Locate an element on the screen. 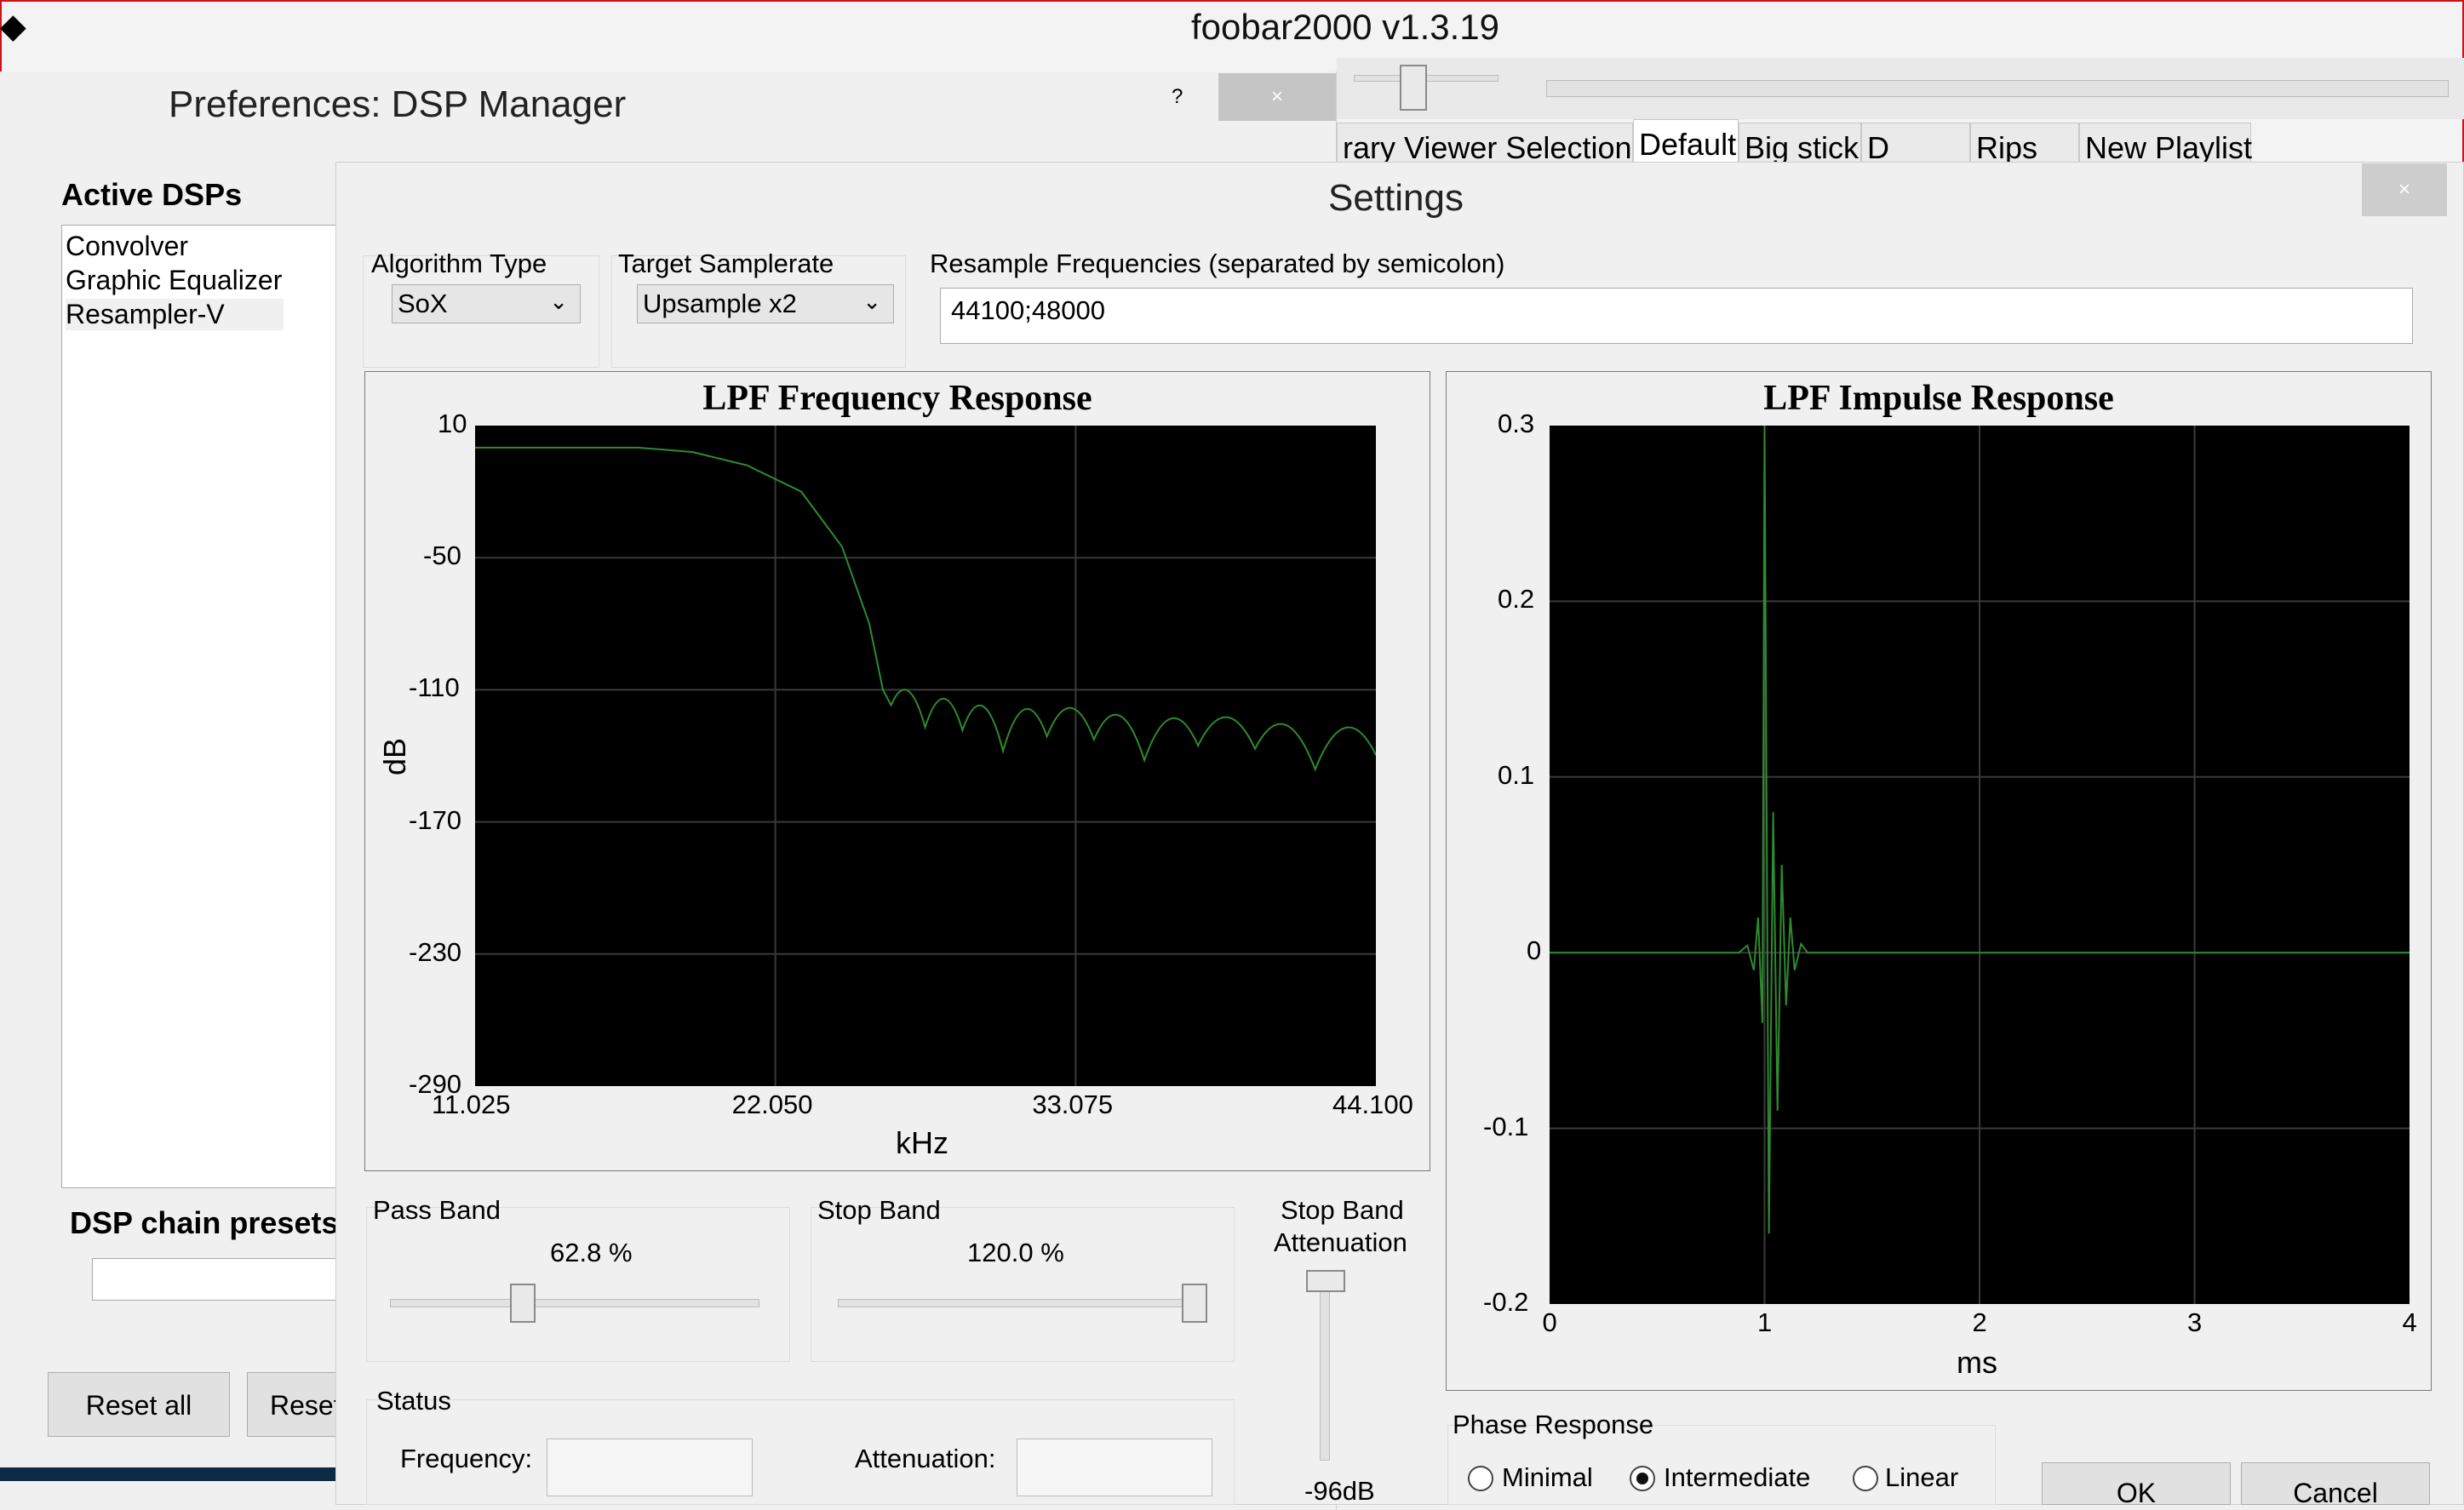 The width and height of the screenshot is (2464, 1510). y-tick-label: -0.1 is located at coordinates (1506, 1126).